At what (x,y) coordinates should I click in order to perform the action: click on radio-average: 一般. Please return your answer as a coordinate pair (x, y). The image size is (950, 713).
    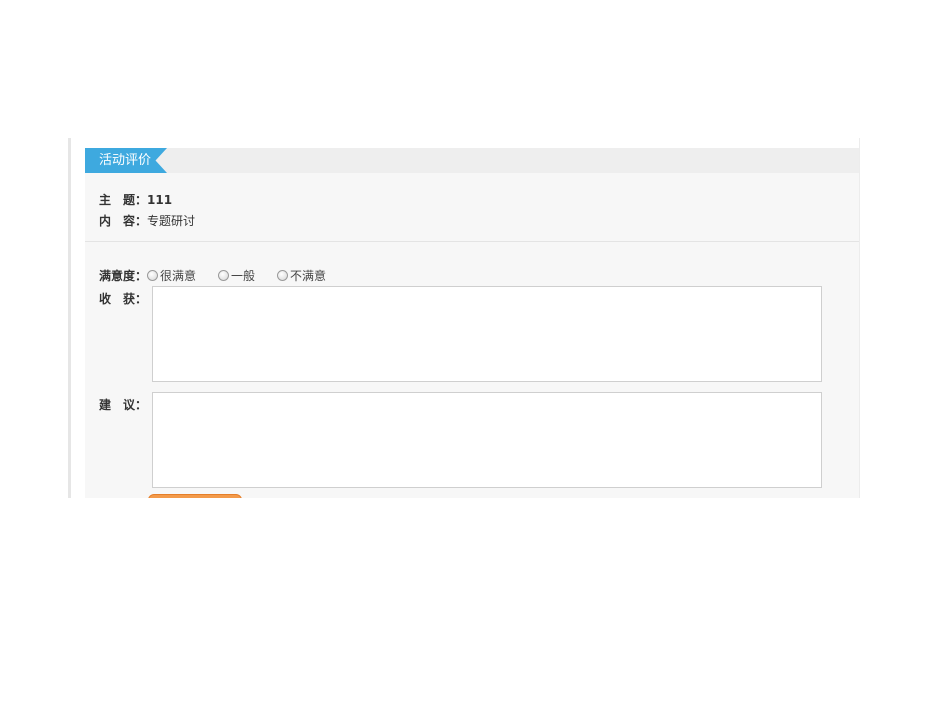
    Looking at the image, I should click on (236, 275).